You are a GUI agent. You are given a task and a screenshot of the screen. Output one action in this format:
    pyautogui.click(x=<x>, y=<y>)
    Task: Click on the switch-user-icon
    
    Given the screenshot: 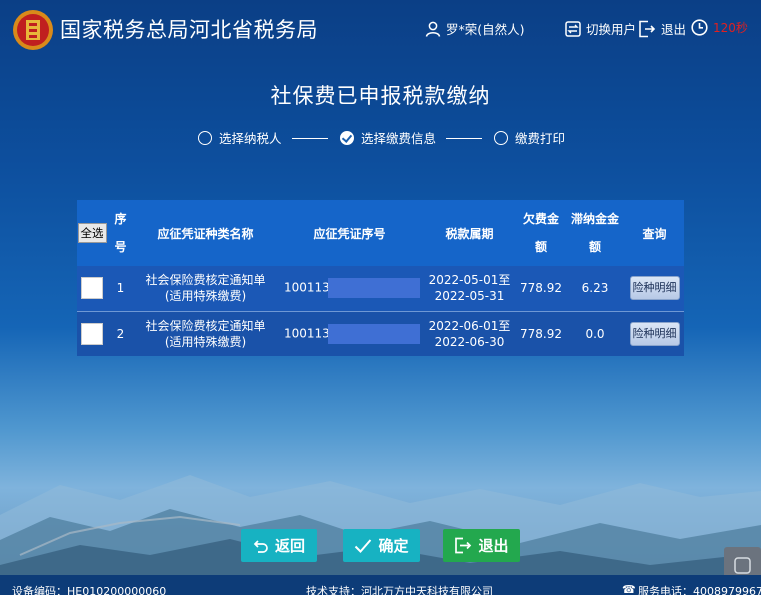 What is the action you would take?
    pyautogui.click(x=573, y=28)
    